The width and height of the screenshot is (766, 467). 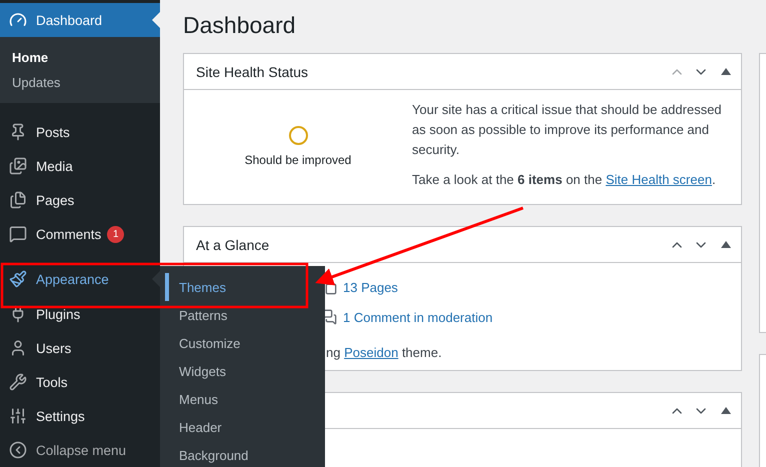 I want to click on site-health-link: Site Health screen, so click(x=659, y=179).